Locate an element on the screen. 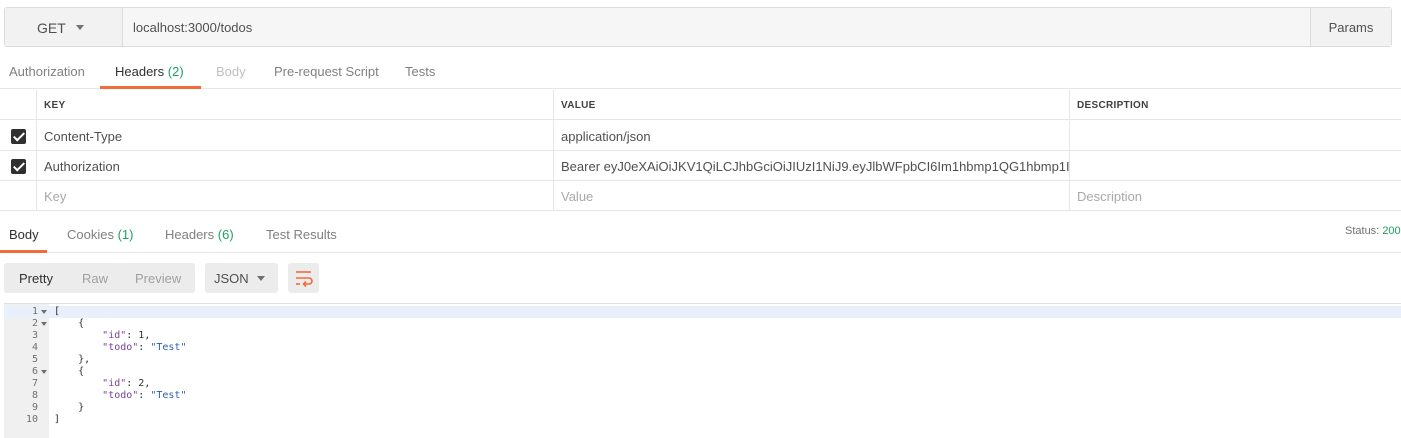 The height and width of the screenshot is (438, 1401). code-line: 9 } is located at coordinates (702, 408).